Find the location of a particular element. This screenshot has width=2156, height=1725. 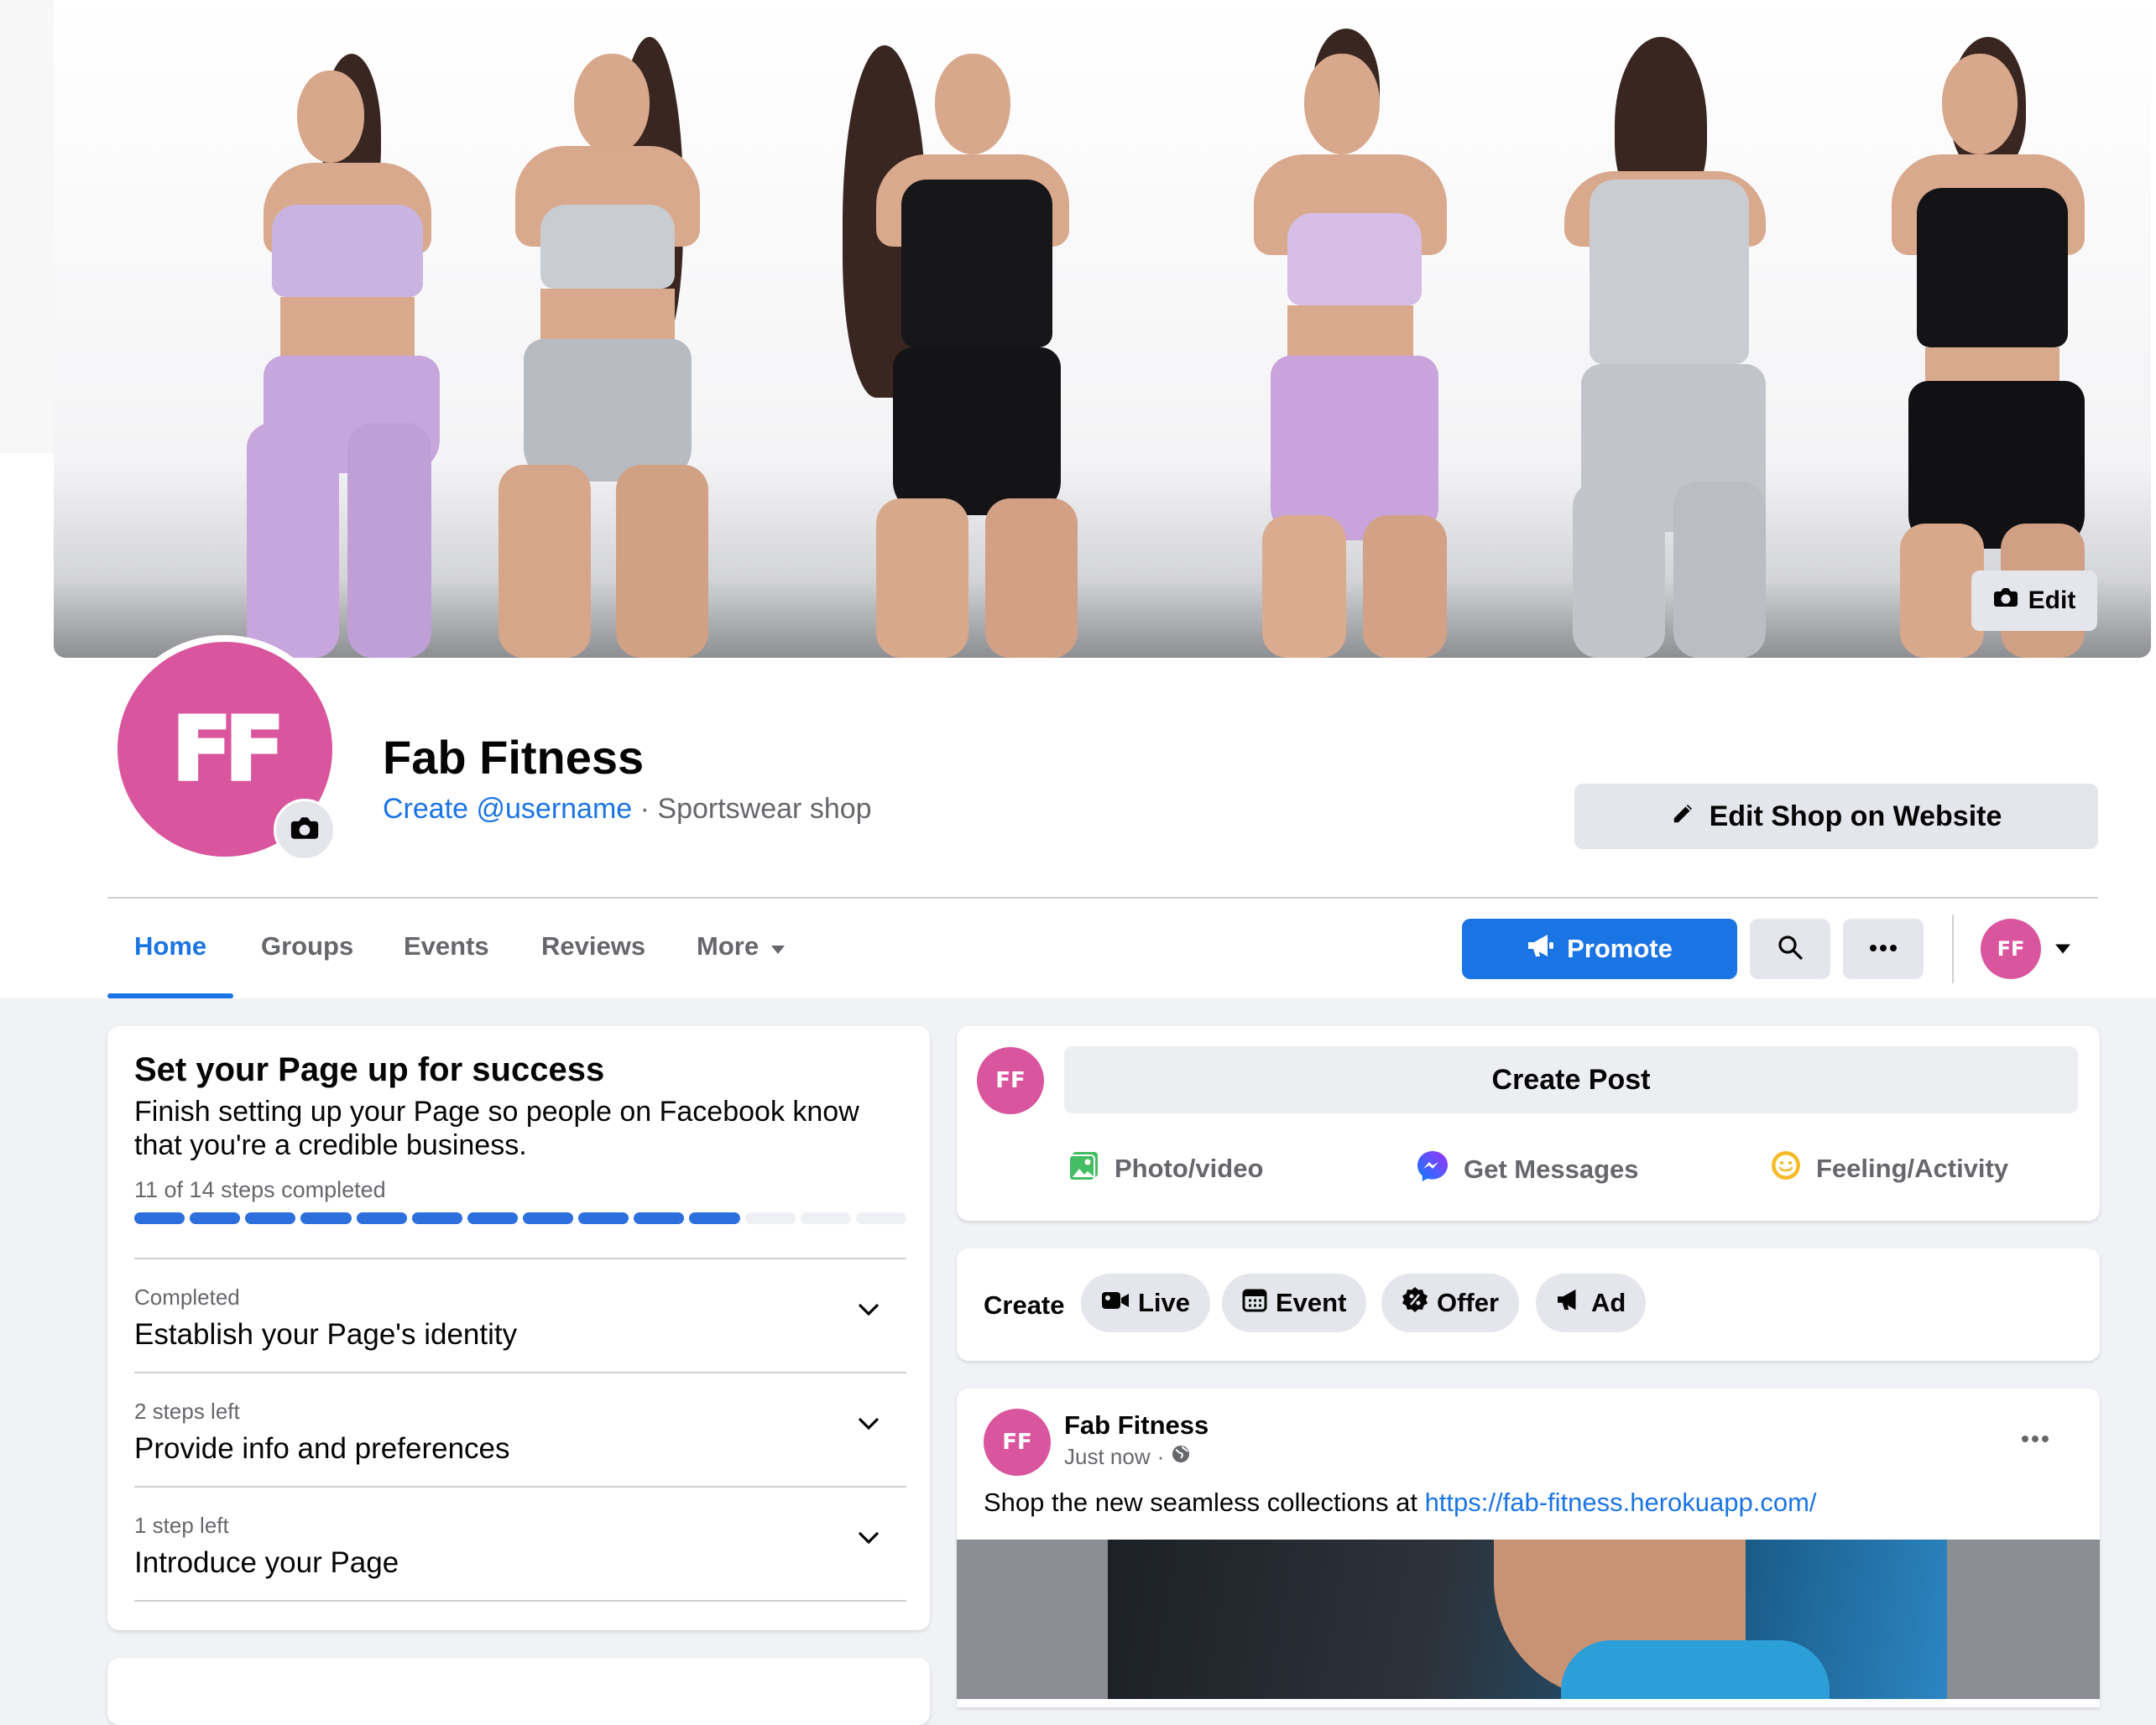

smiley-icon is located at coordinates (1786, 1169).